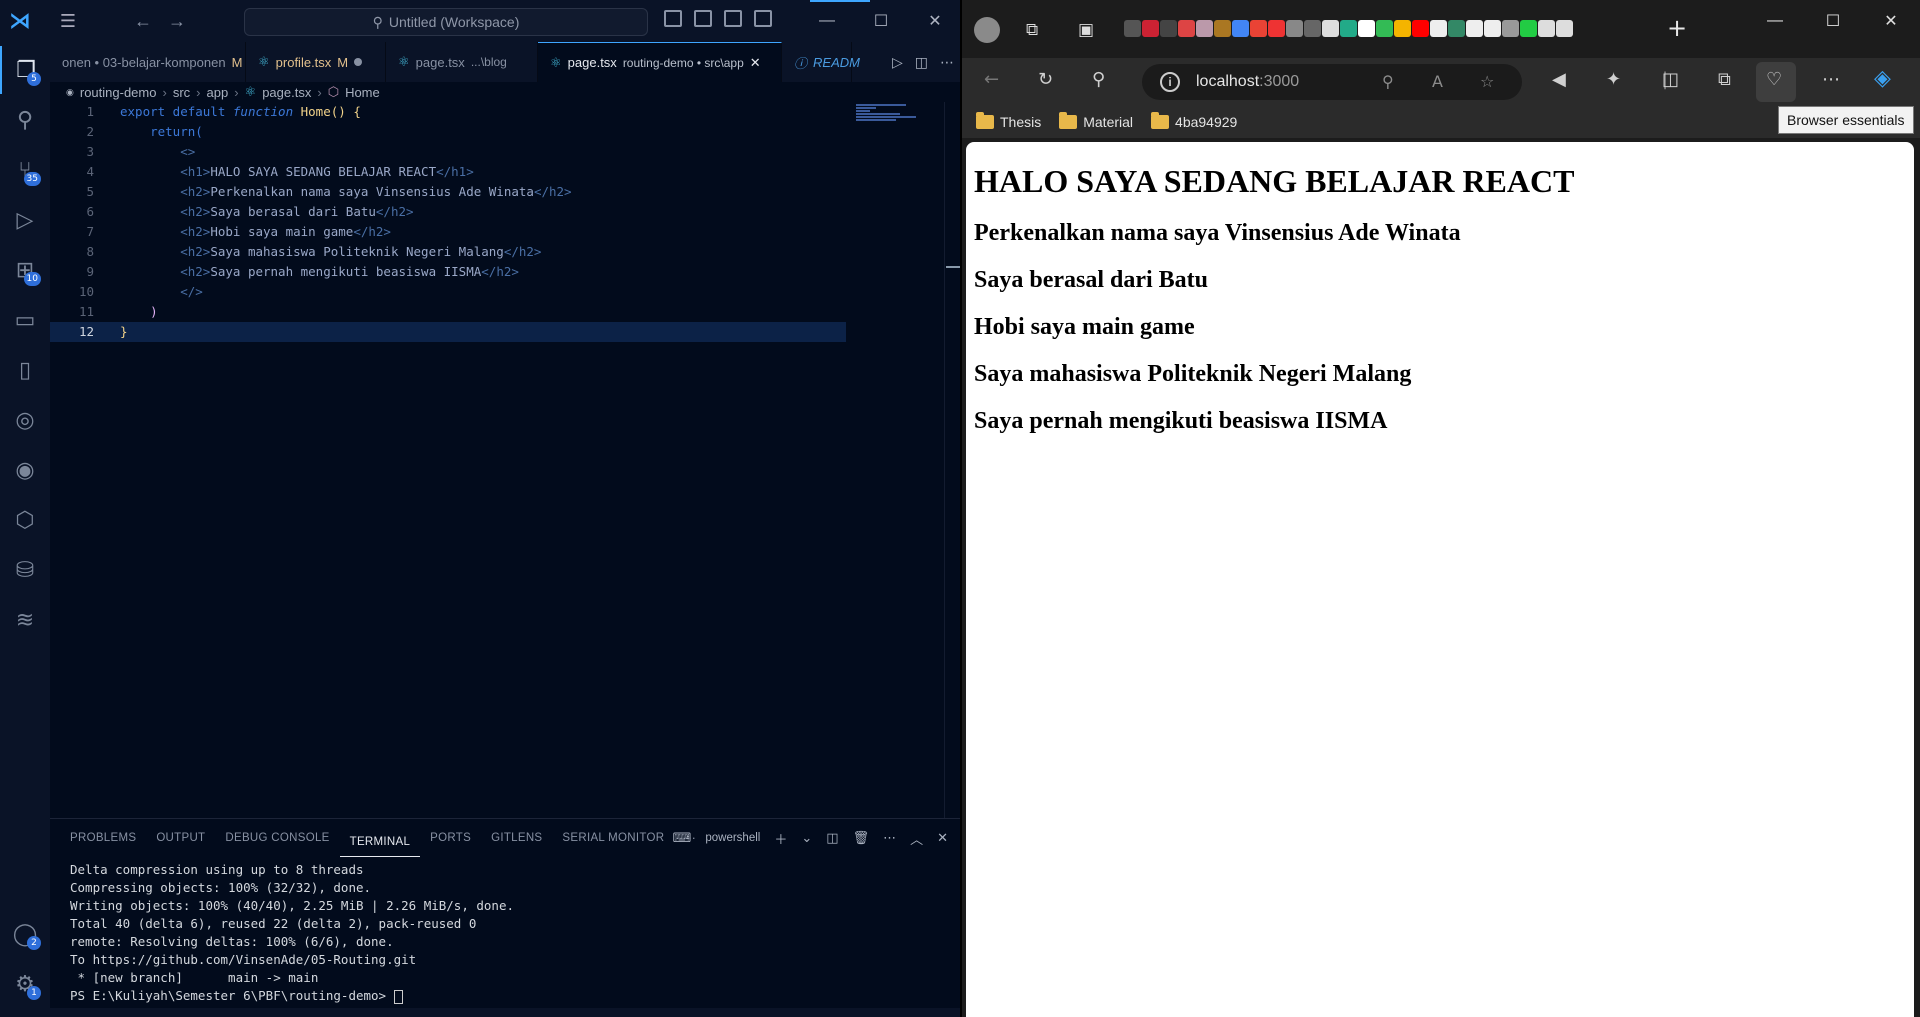  What do you see at coordinates (218, 92) in the screenshot?
I see `breadcrumb-item: app` at bounding box center [218, 92].